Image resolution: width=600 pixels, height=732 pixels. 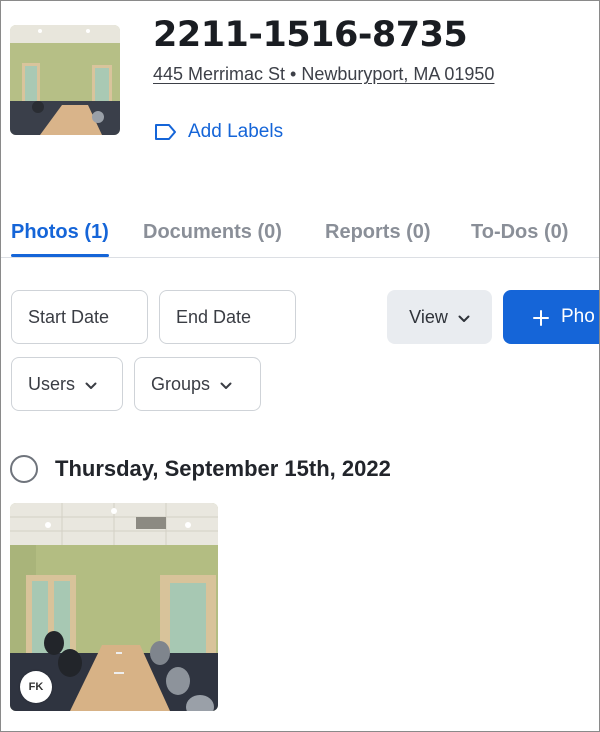 I want to click on project-thumbnail, so click(x=65, y=80).